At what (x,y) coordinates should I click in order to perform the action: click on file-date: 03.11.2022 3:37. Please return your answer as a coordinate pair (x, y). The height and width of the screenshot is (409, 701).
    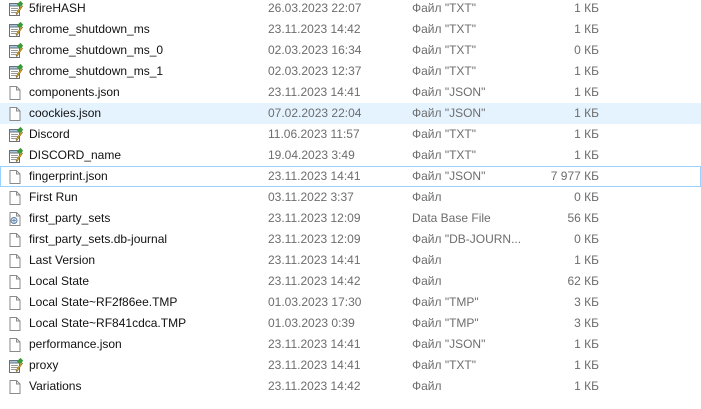
    Looking at the image, I should click on (311, 197).